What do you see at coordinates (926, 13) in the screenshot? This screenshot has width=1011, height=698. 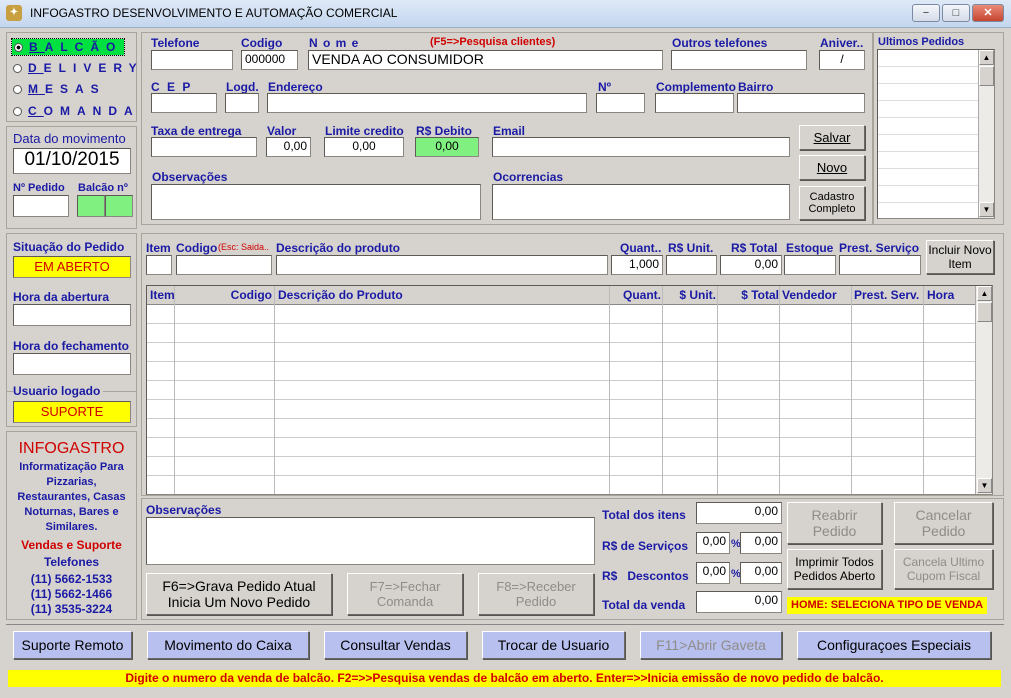 I see `minimize-button: −` at bounding box center [926, 13].